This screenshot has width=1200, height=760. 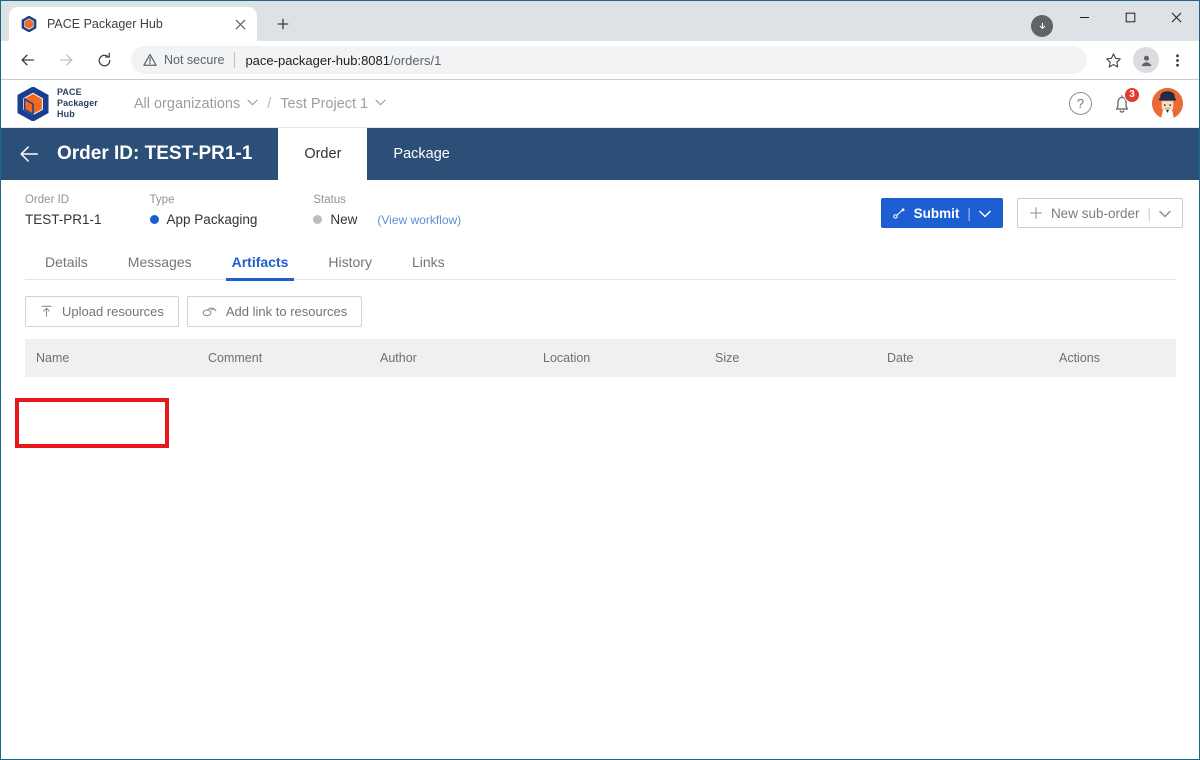 I want to click on meta-type-label: Type, so click(x=162, y=200).